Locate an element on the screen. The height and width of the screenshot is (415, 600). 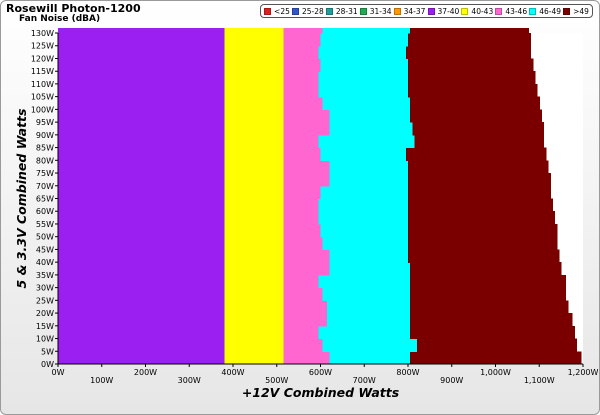
y-tick-label: 120W is located at coordinates (42, 58).